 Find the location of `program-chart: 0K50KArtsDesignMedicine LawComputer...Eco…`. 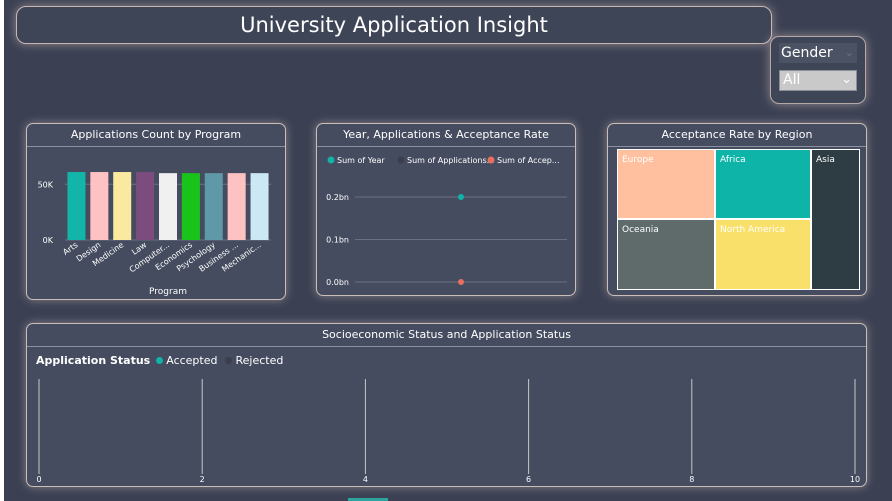

program-chart: 0K50KArtsDesignMedicine LawComputer...Eco… is located at coordinates (154, 234).